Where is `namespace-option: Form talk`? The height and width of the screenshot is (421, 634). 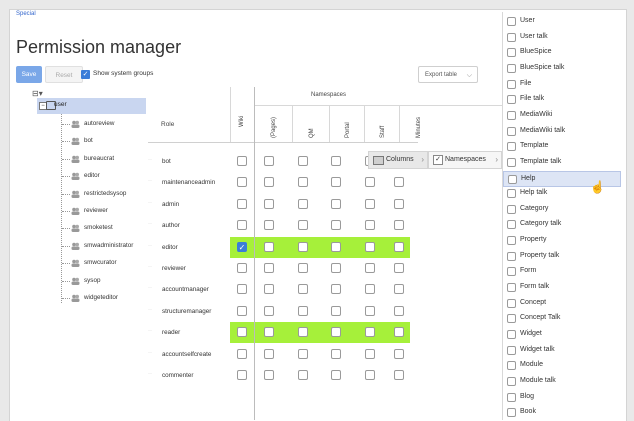 namespace-option: Form talk is located at coordinates (562, 288).